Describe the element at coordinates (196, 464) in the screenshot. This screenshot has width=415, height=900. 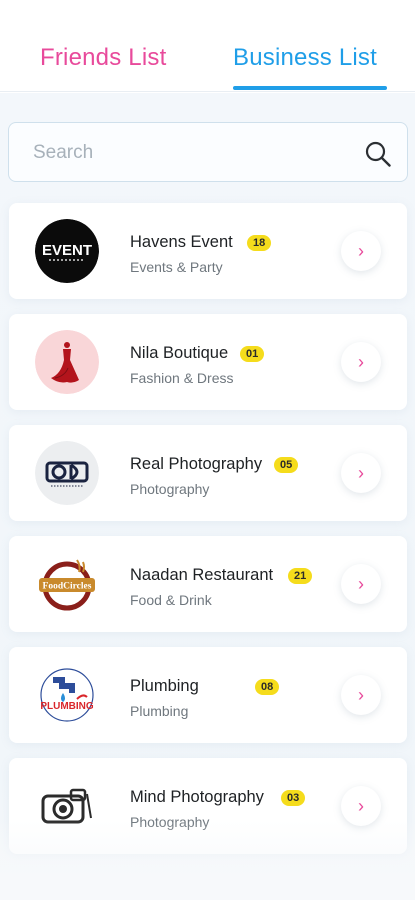
I see `business-name: Real Photography` at that location.